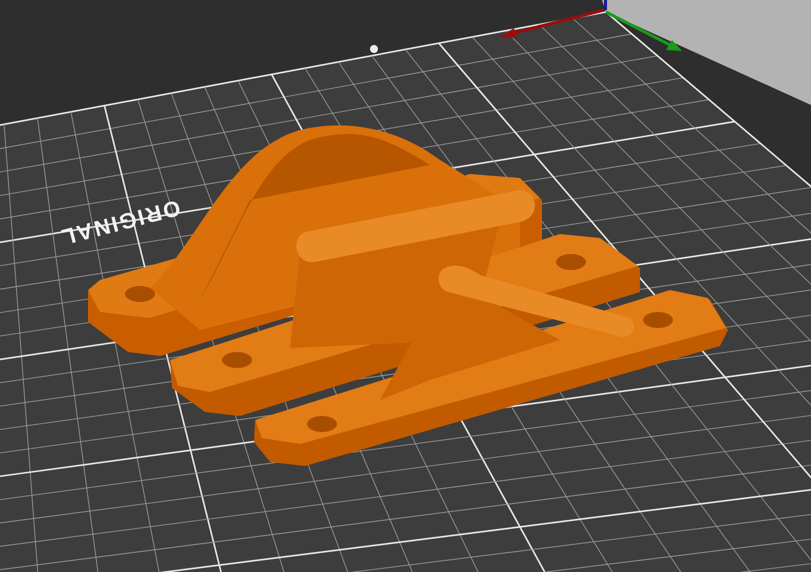 The width and height of the screenshot is (811, 572). What do you see at coordinates (552, 23) in the screenshot?
I see `x-axis-arrow-icon` at bounding box center [552, 23].